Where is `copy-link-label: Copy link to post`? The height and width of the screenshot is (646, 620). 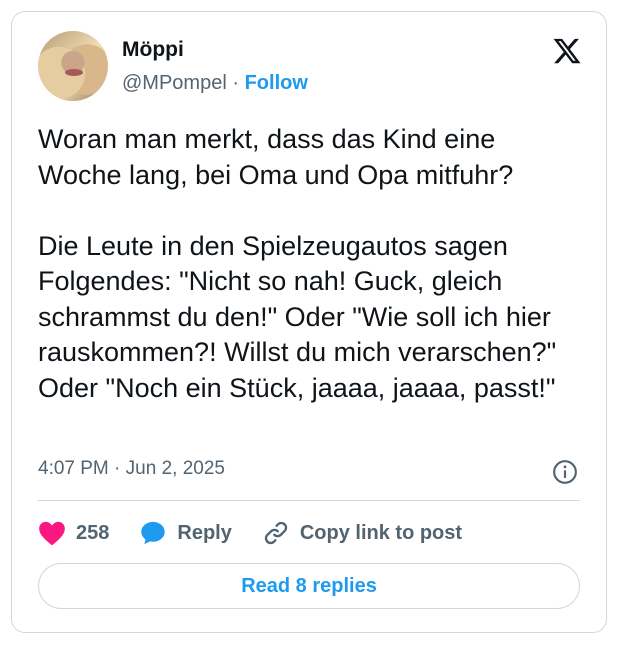 copy-link-label: Copy link to post is located at coordinates (381, 532).